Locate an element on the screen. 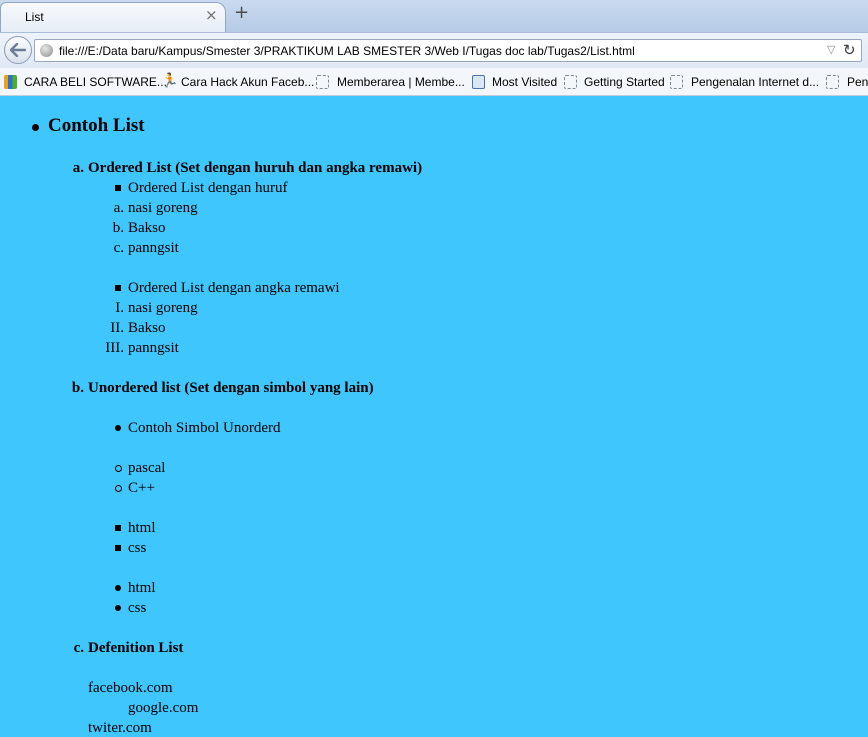  reload-icon: ↻ is located at coordinates (849, 50).